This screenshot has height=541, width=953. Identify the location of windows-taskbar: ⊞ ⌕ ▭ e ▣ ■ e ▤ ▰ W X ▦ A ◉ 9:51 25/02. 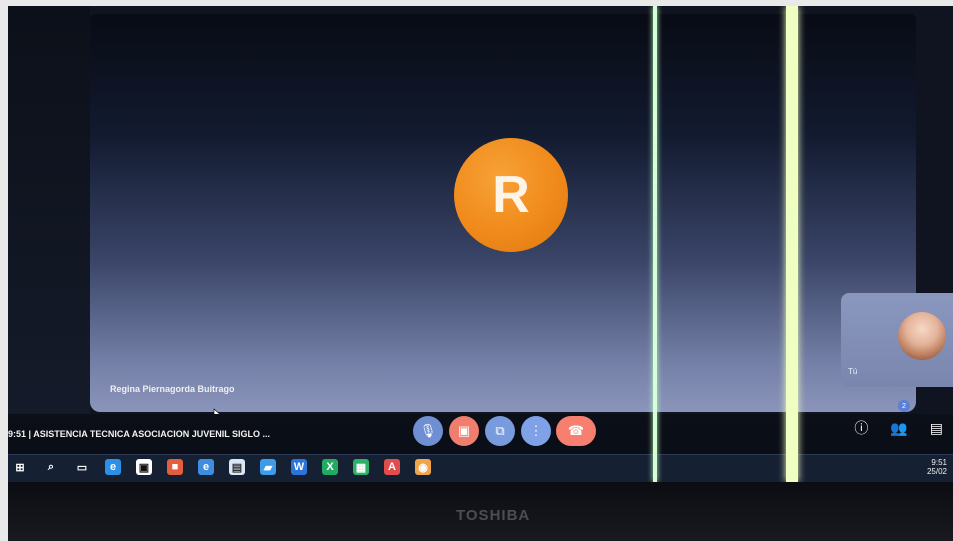
(480, 468).